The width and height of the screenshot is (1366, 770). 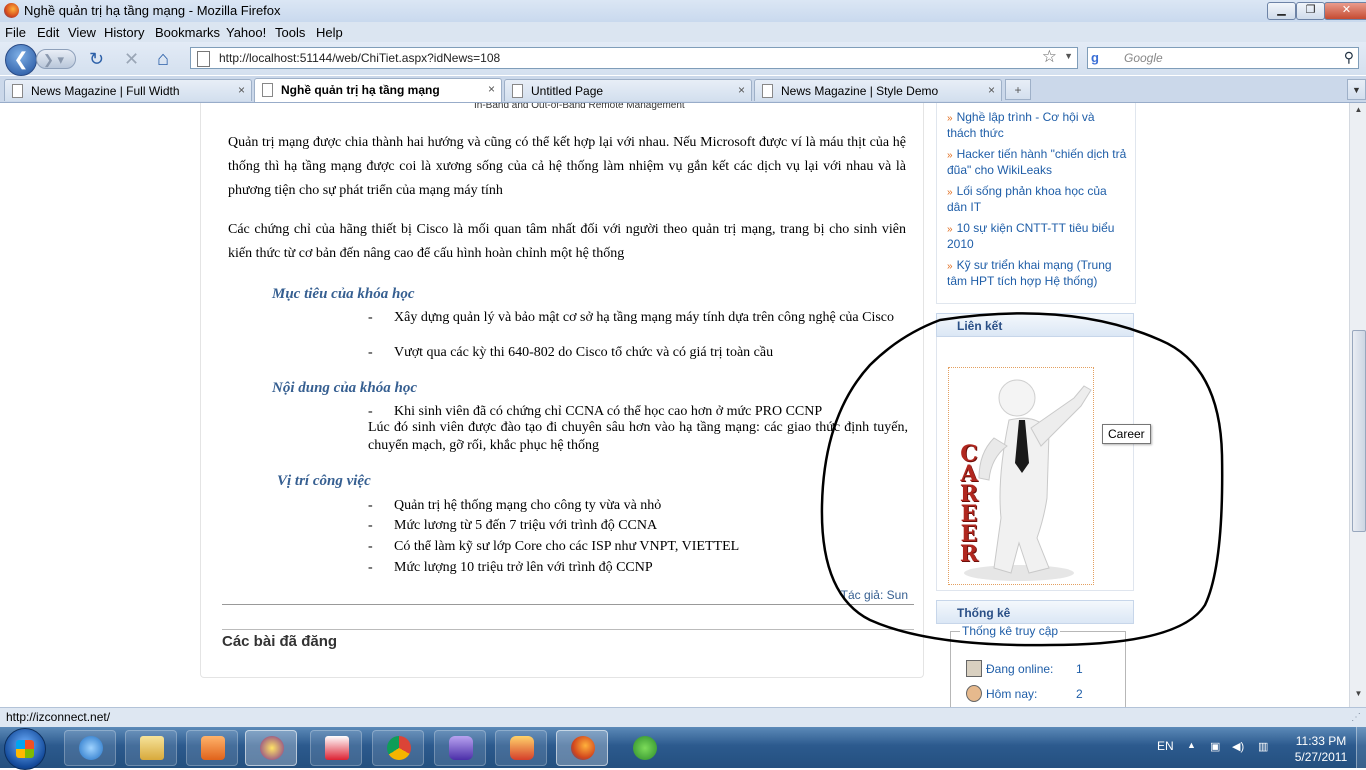 I want to click on tab-news-full-width: News Magazine | Full Width ×, so click(x=128, y=90).